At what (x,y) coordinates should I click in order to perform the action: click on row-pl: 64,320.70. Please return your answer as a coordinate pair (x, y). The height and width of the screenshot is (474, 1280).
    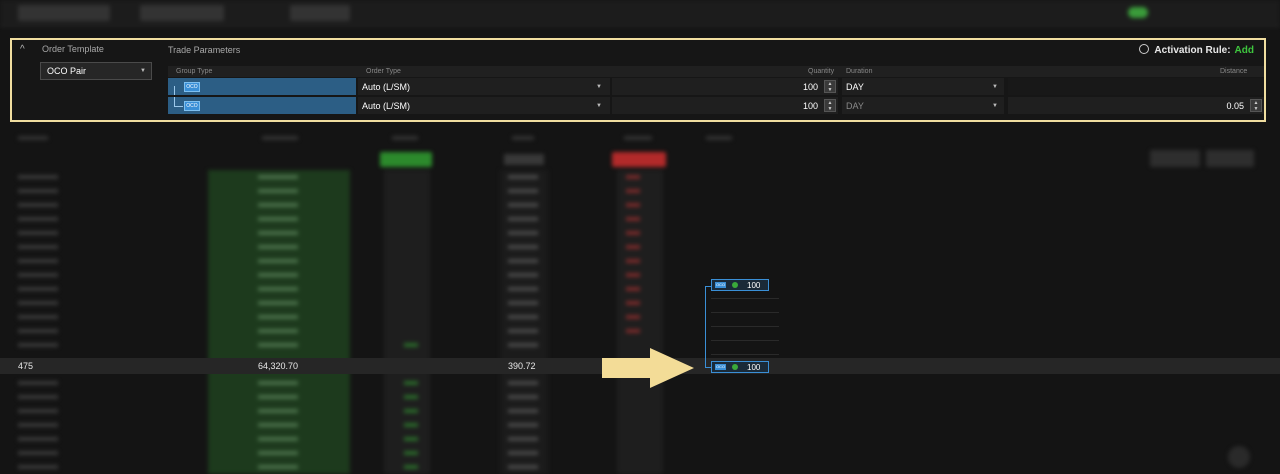
    Looking at the image, I should click on (278, 366).